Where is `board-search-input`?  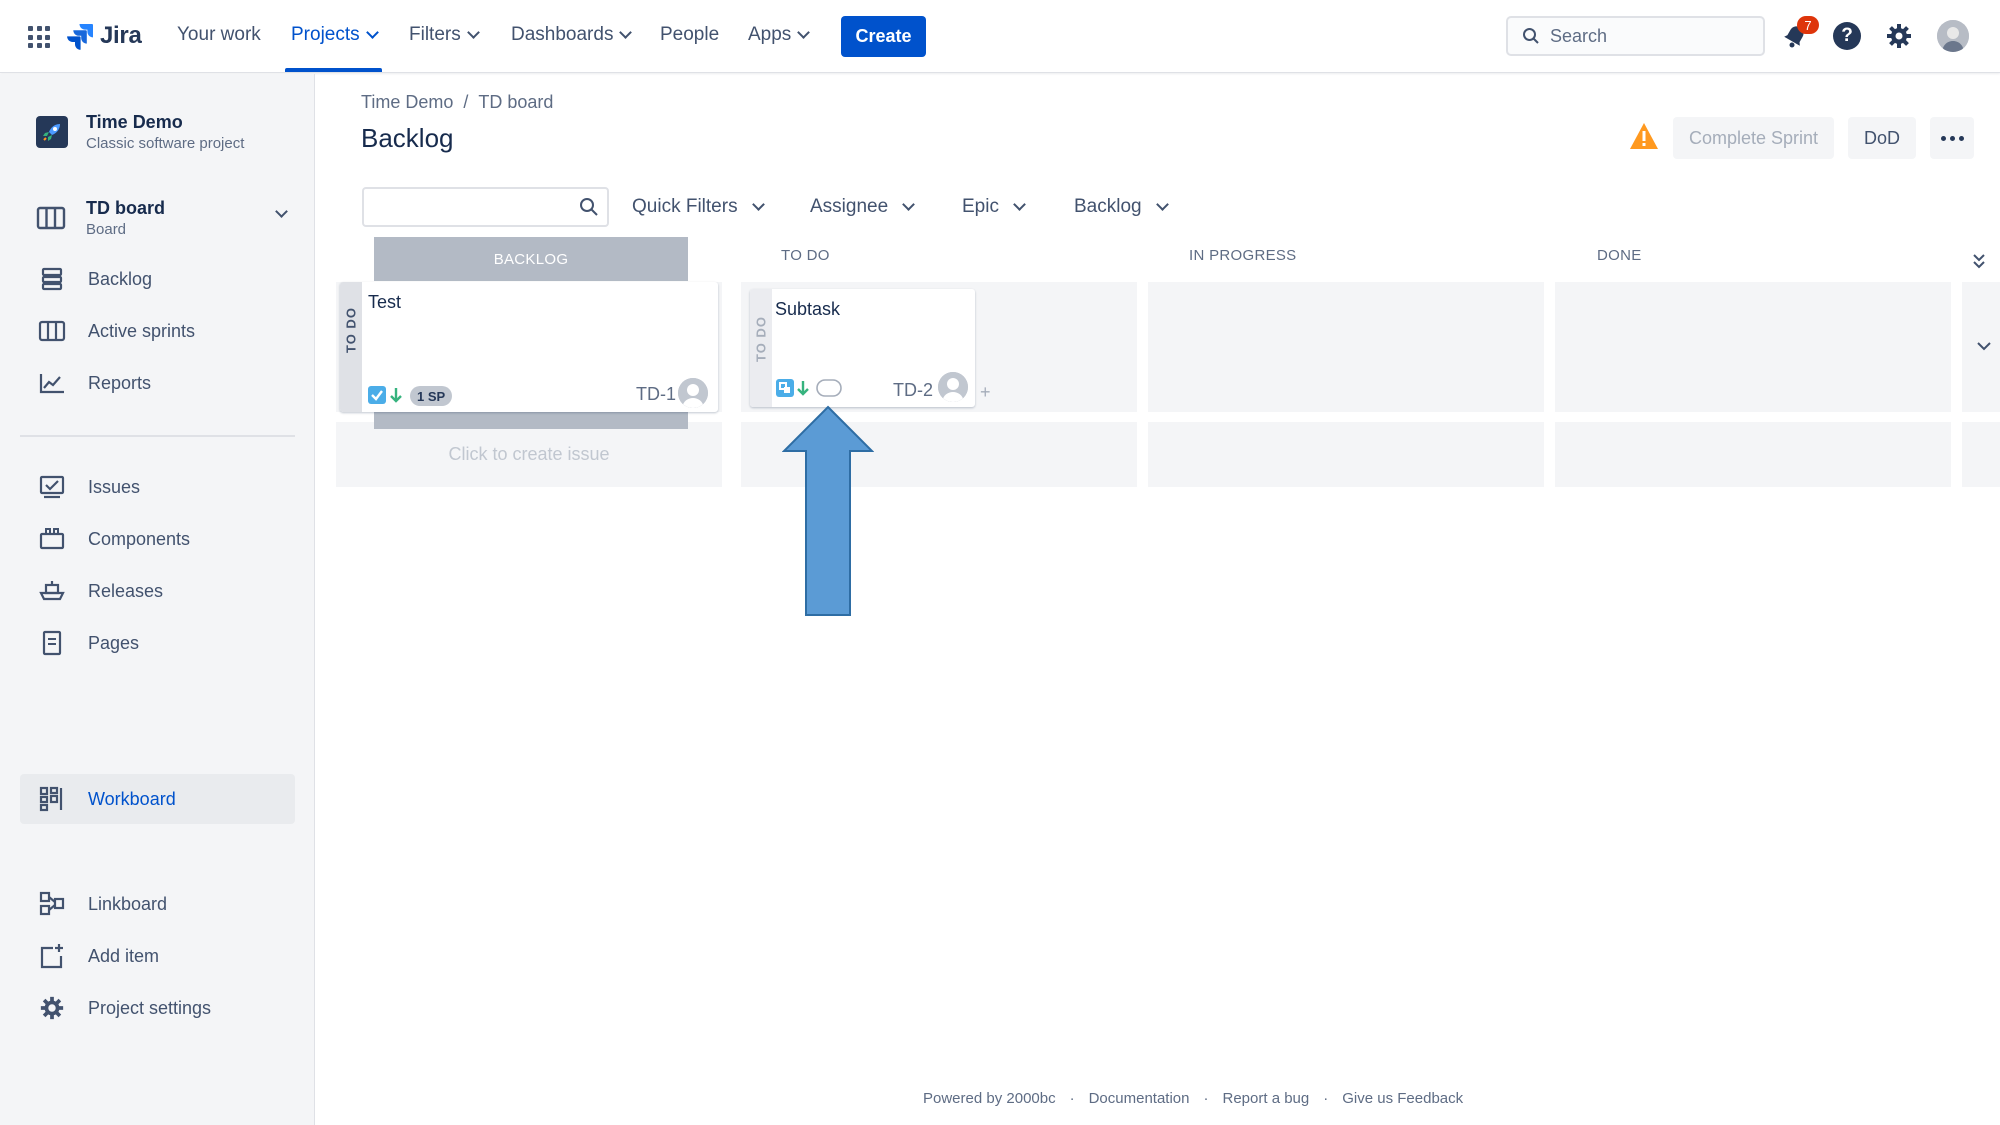 board-search-input is located at coordinates (485, 207).